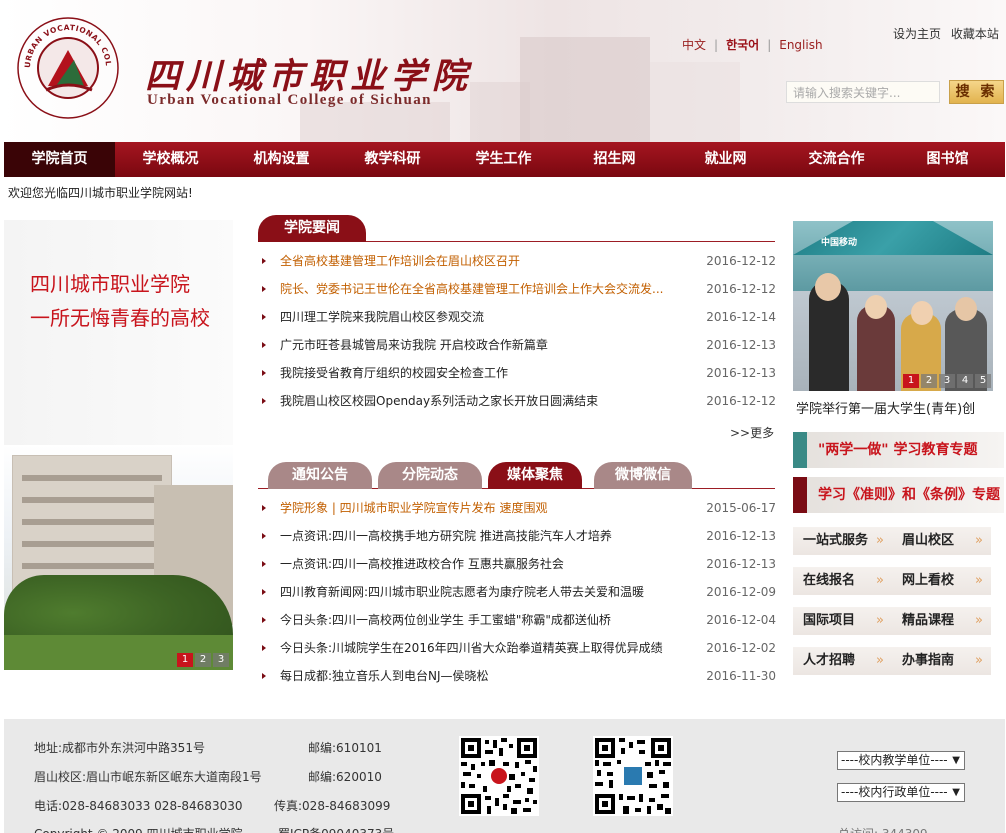 This screenshot has width=1006, height=833. Describe the element at coordinates (694, 45) in the screenshot. I see `lang-chinese-link: 中文` at that location.